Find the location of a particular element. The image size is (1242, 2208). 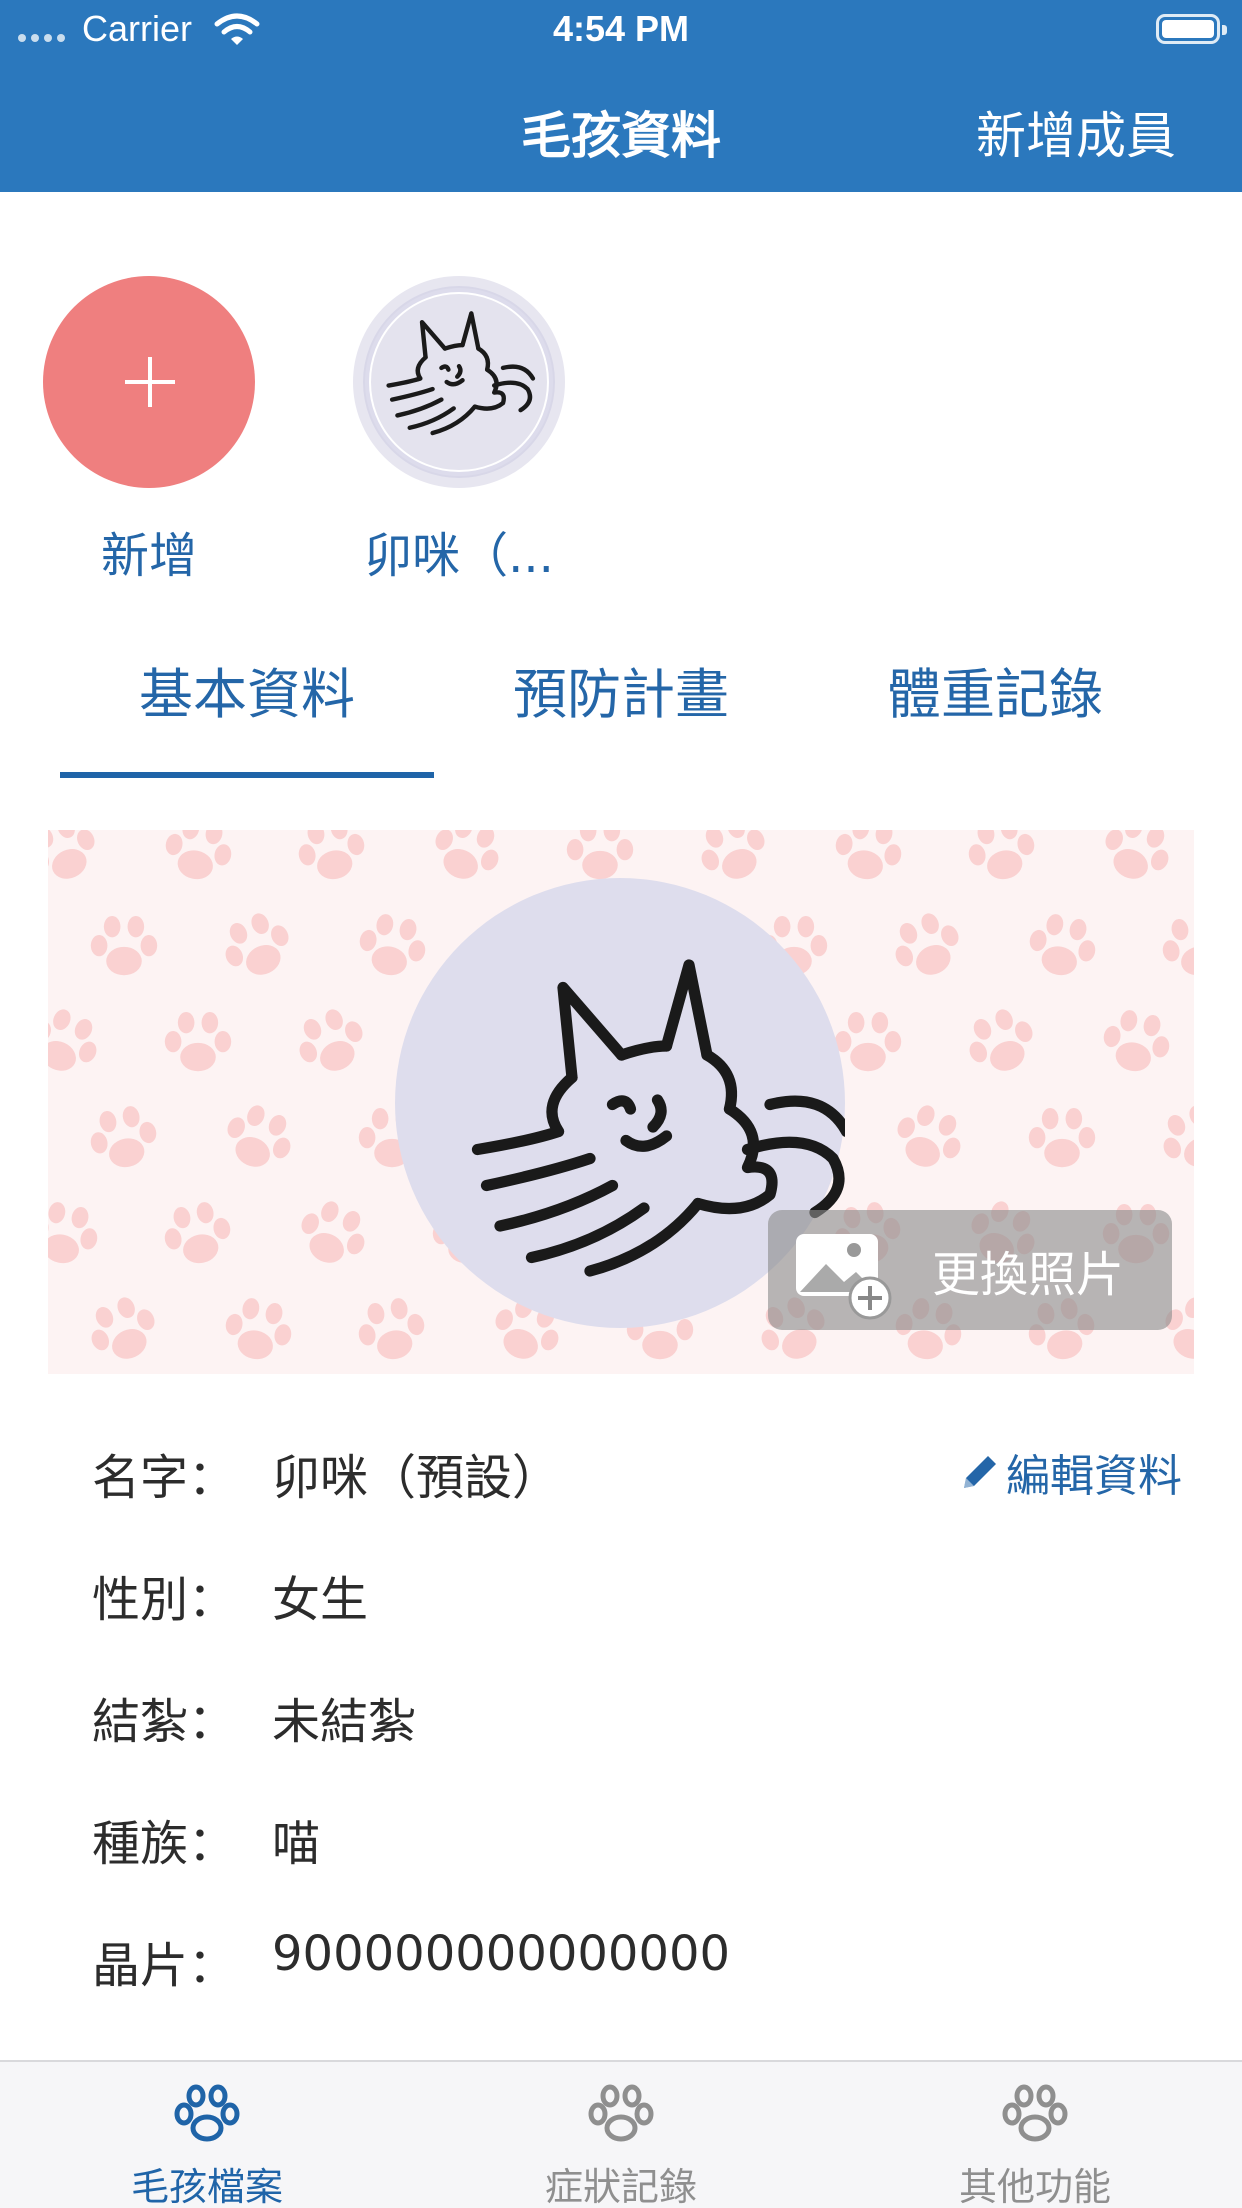

add-pet-button: 新增 is located at coordinates (149, 431).